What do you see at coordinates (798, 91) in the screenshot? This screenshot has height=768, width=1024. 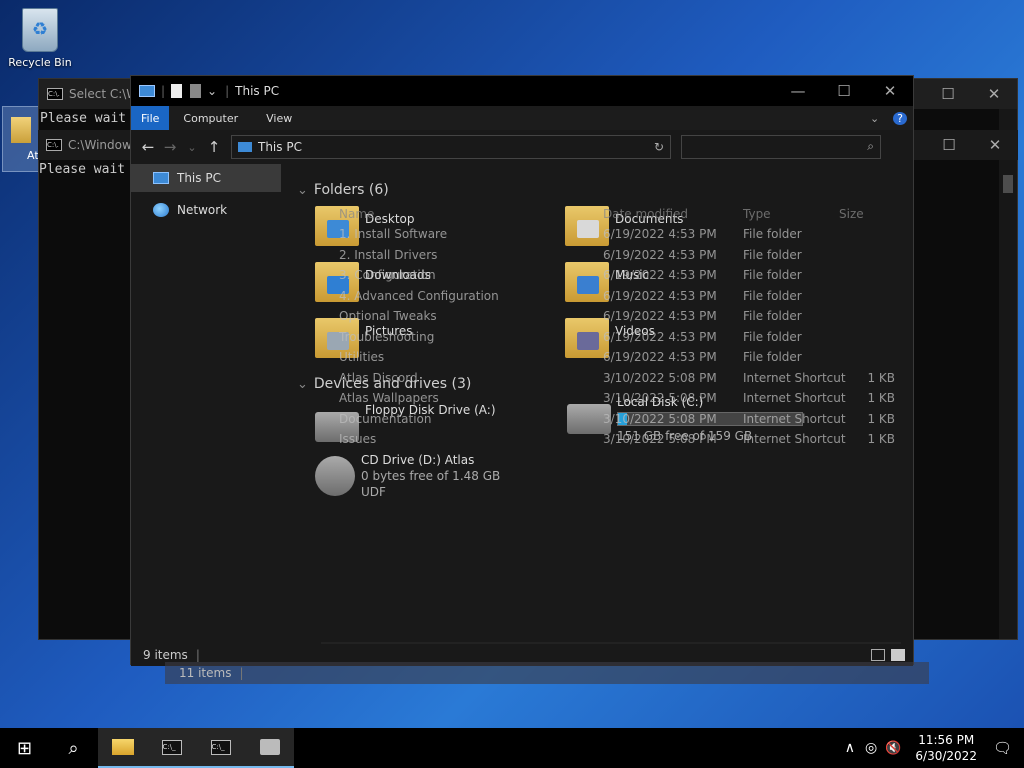 I see `explorer-minimize-button: —` at bounding box center [798, 91].